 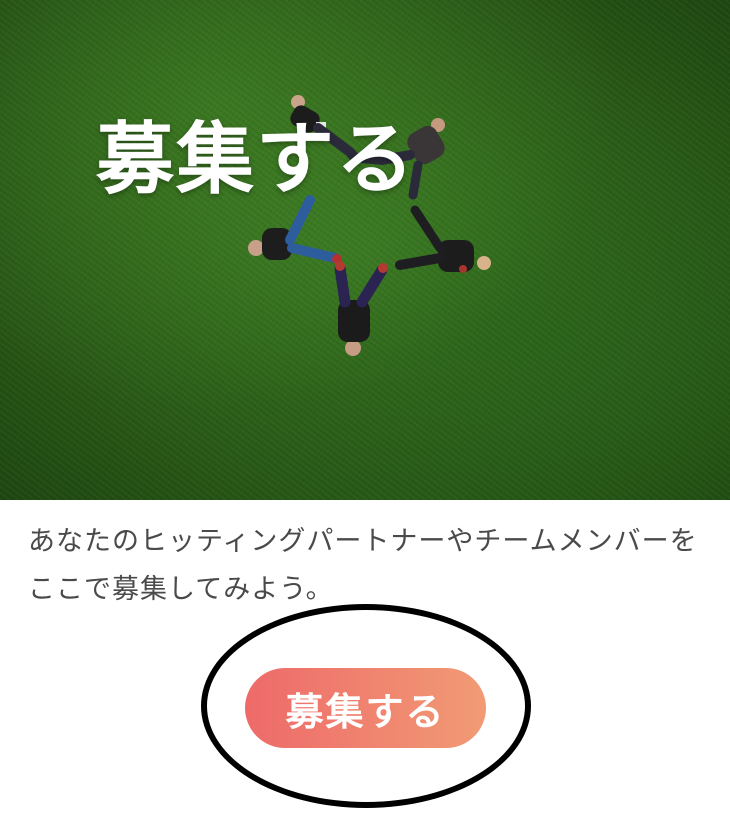 What do you see at coordinates (365, 708) in the screenshot?
I see `recruit-button: 募集する` at bounding box center [365, 708].